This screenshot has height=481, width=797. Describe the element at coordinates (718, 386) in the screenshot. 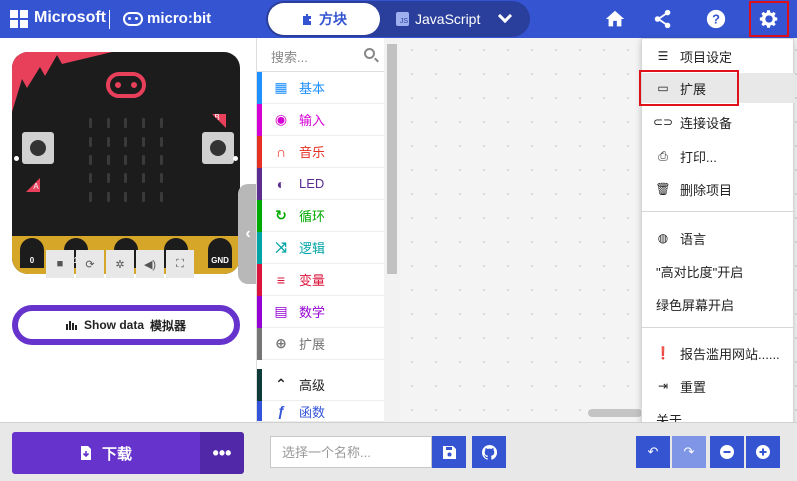

I see `menu-item-reset: ⇥ 重置` at that location.